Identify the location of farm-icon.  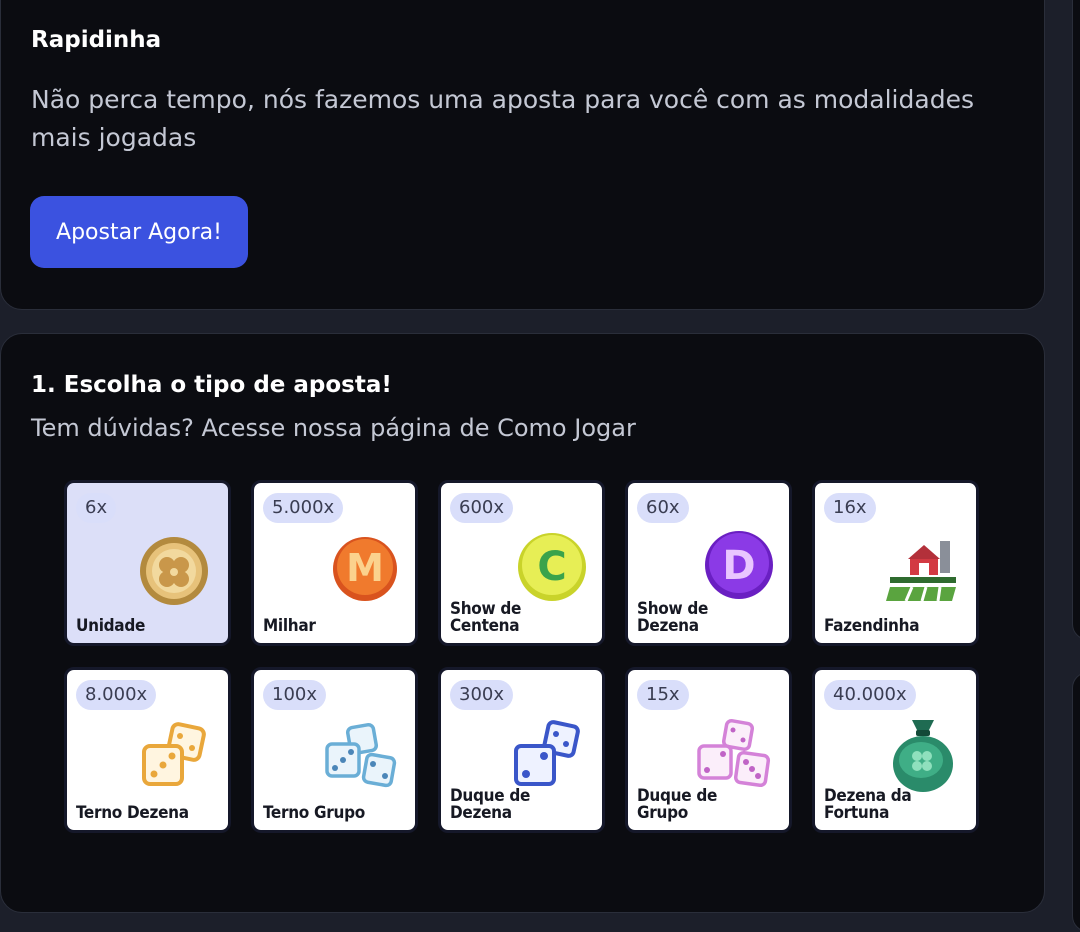
(921, 571).